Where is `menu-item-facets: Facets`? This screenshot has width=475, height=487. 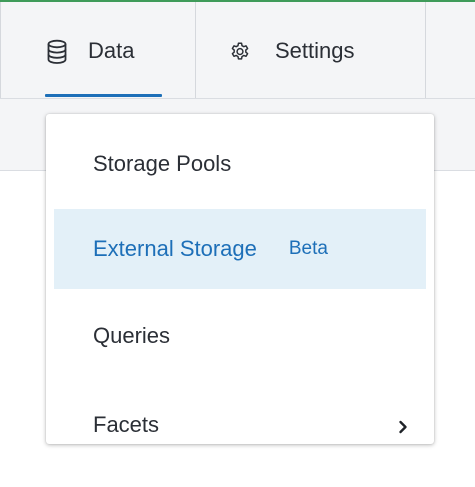 menu-item-facets: Facets is located at coordinates (240, 425).